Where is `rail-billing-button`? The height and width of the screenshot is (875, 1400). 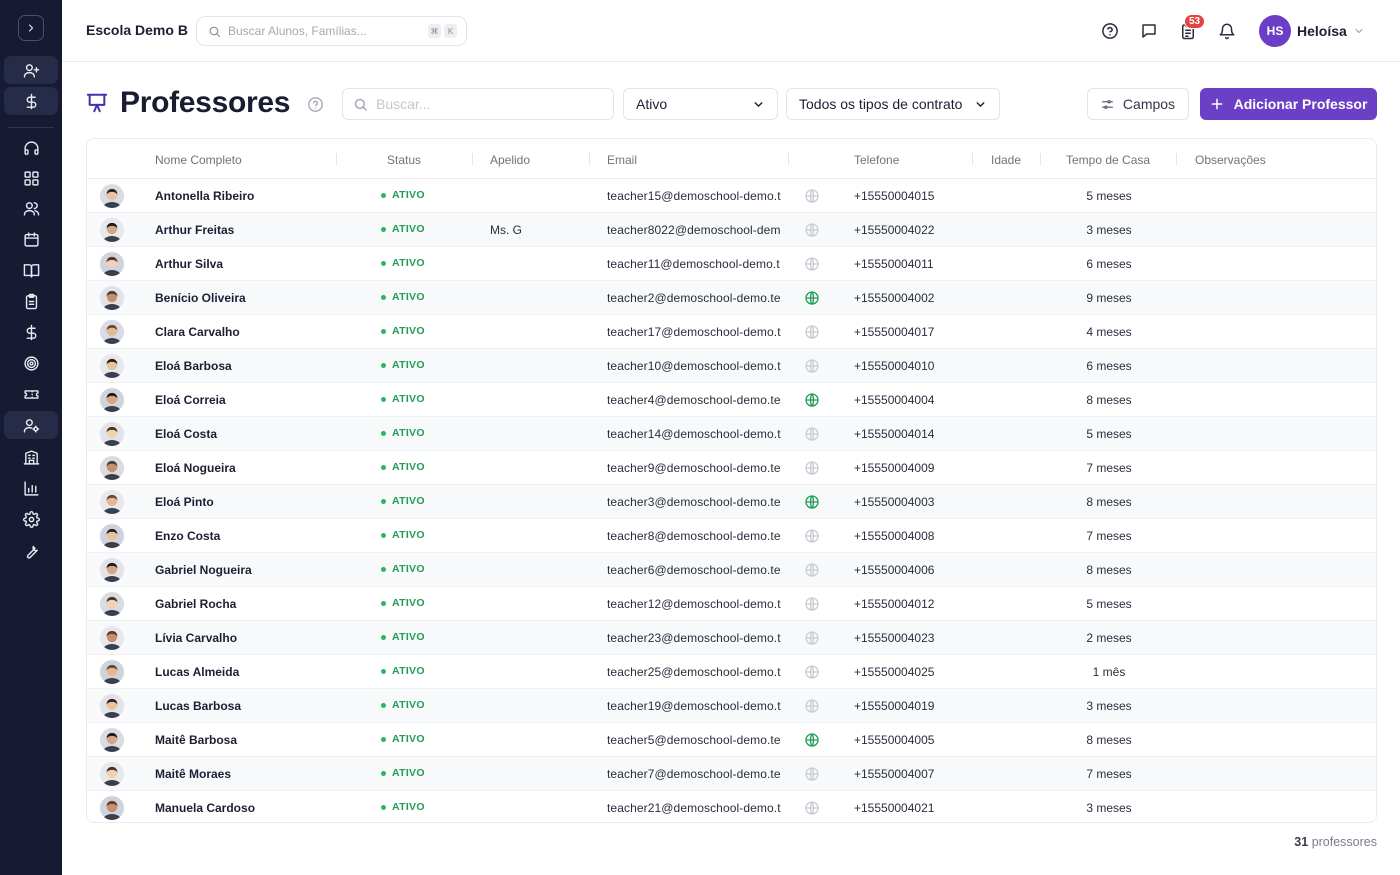 rail-billing-button is located at coordinates (31, 101).